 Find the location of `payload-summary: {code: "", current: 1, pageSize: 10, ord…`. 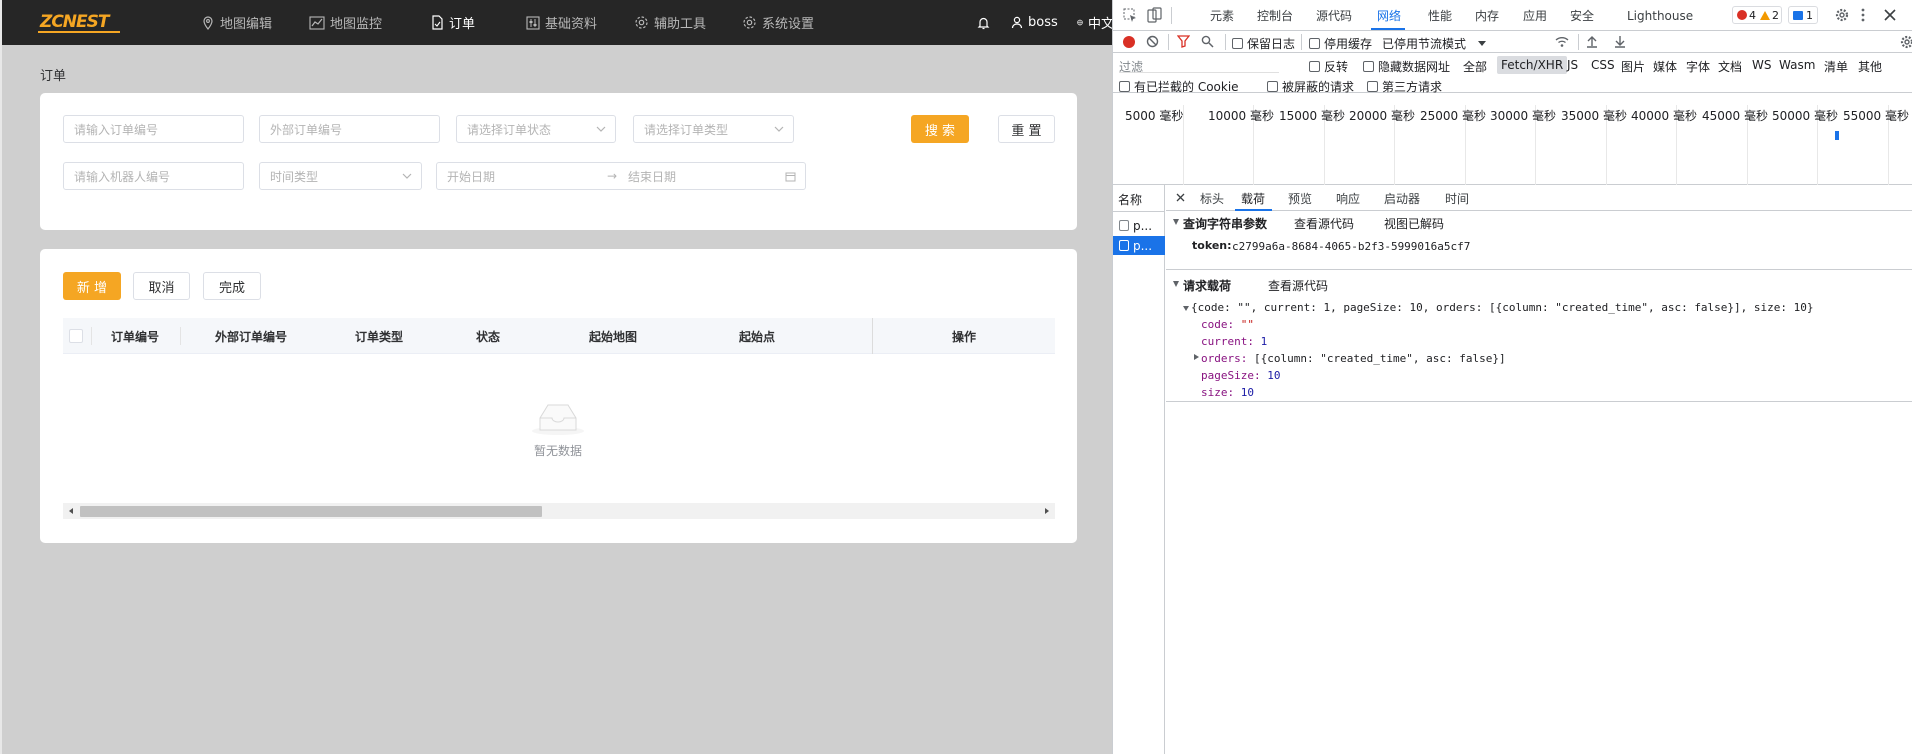

payload-summary: {code: "", current: 1, pageSize: 10, ord… is located at coordinates (1502, 307).